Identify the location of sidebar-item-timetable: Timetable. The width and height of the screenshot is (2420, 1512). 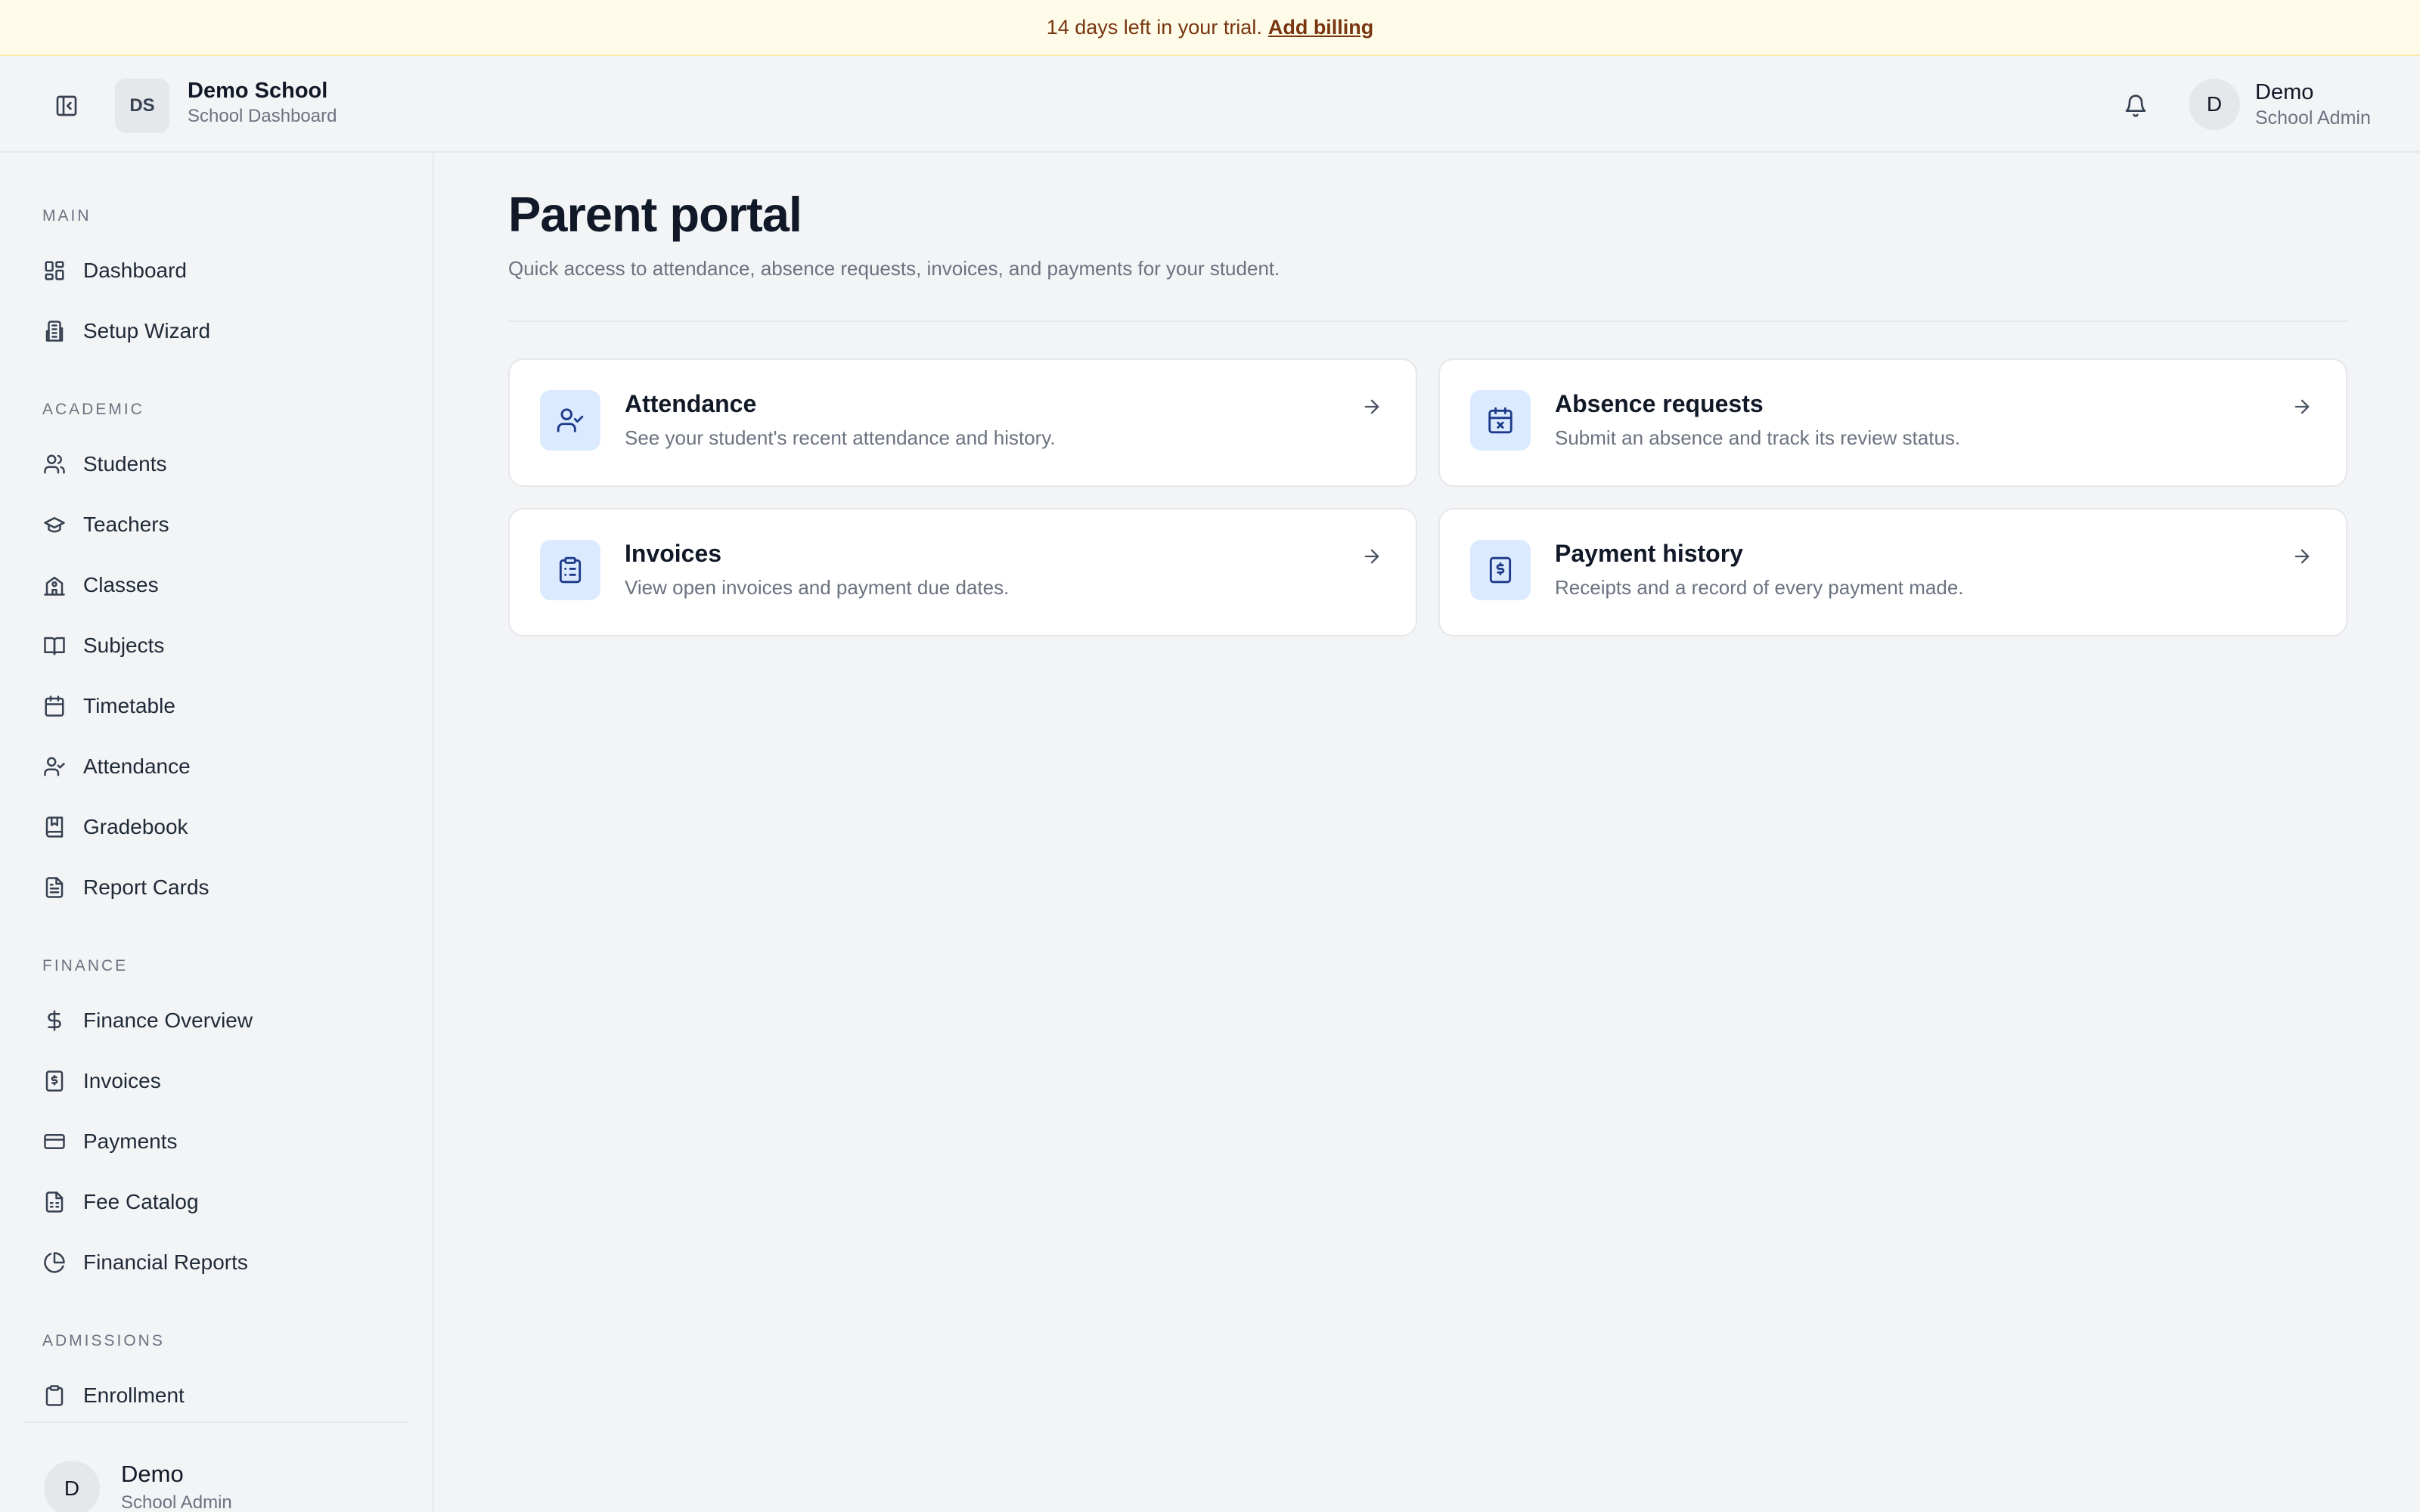
(216, 706).